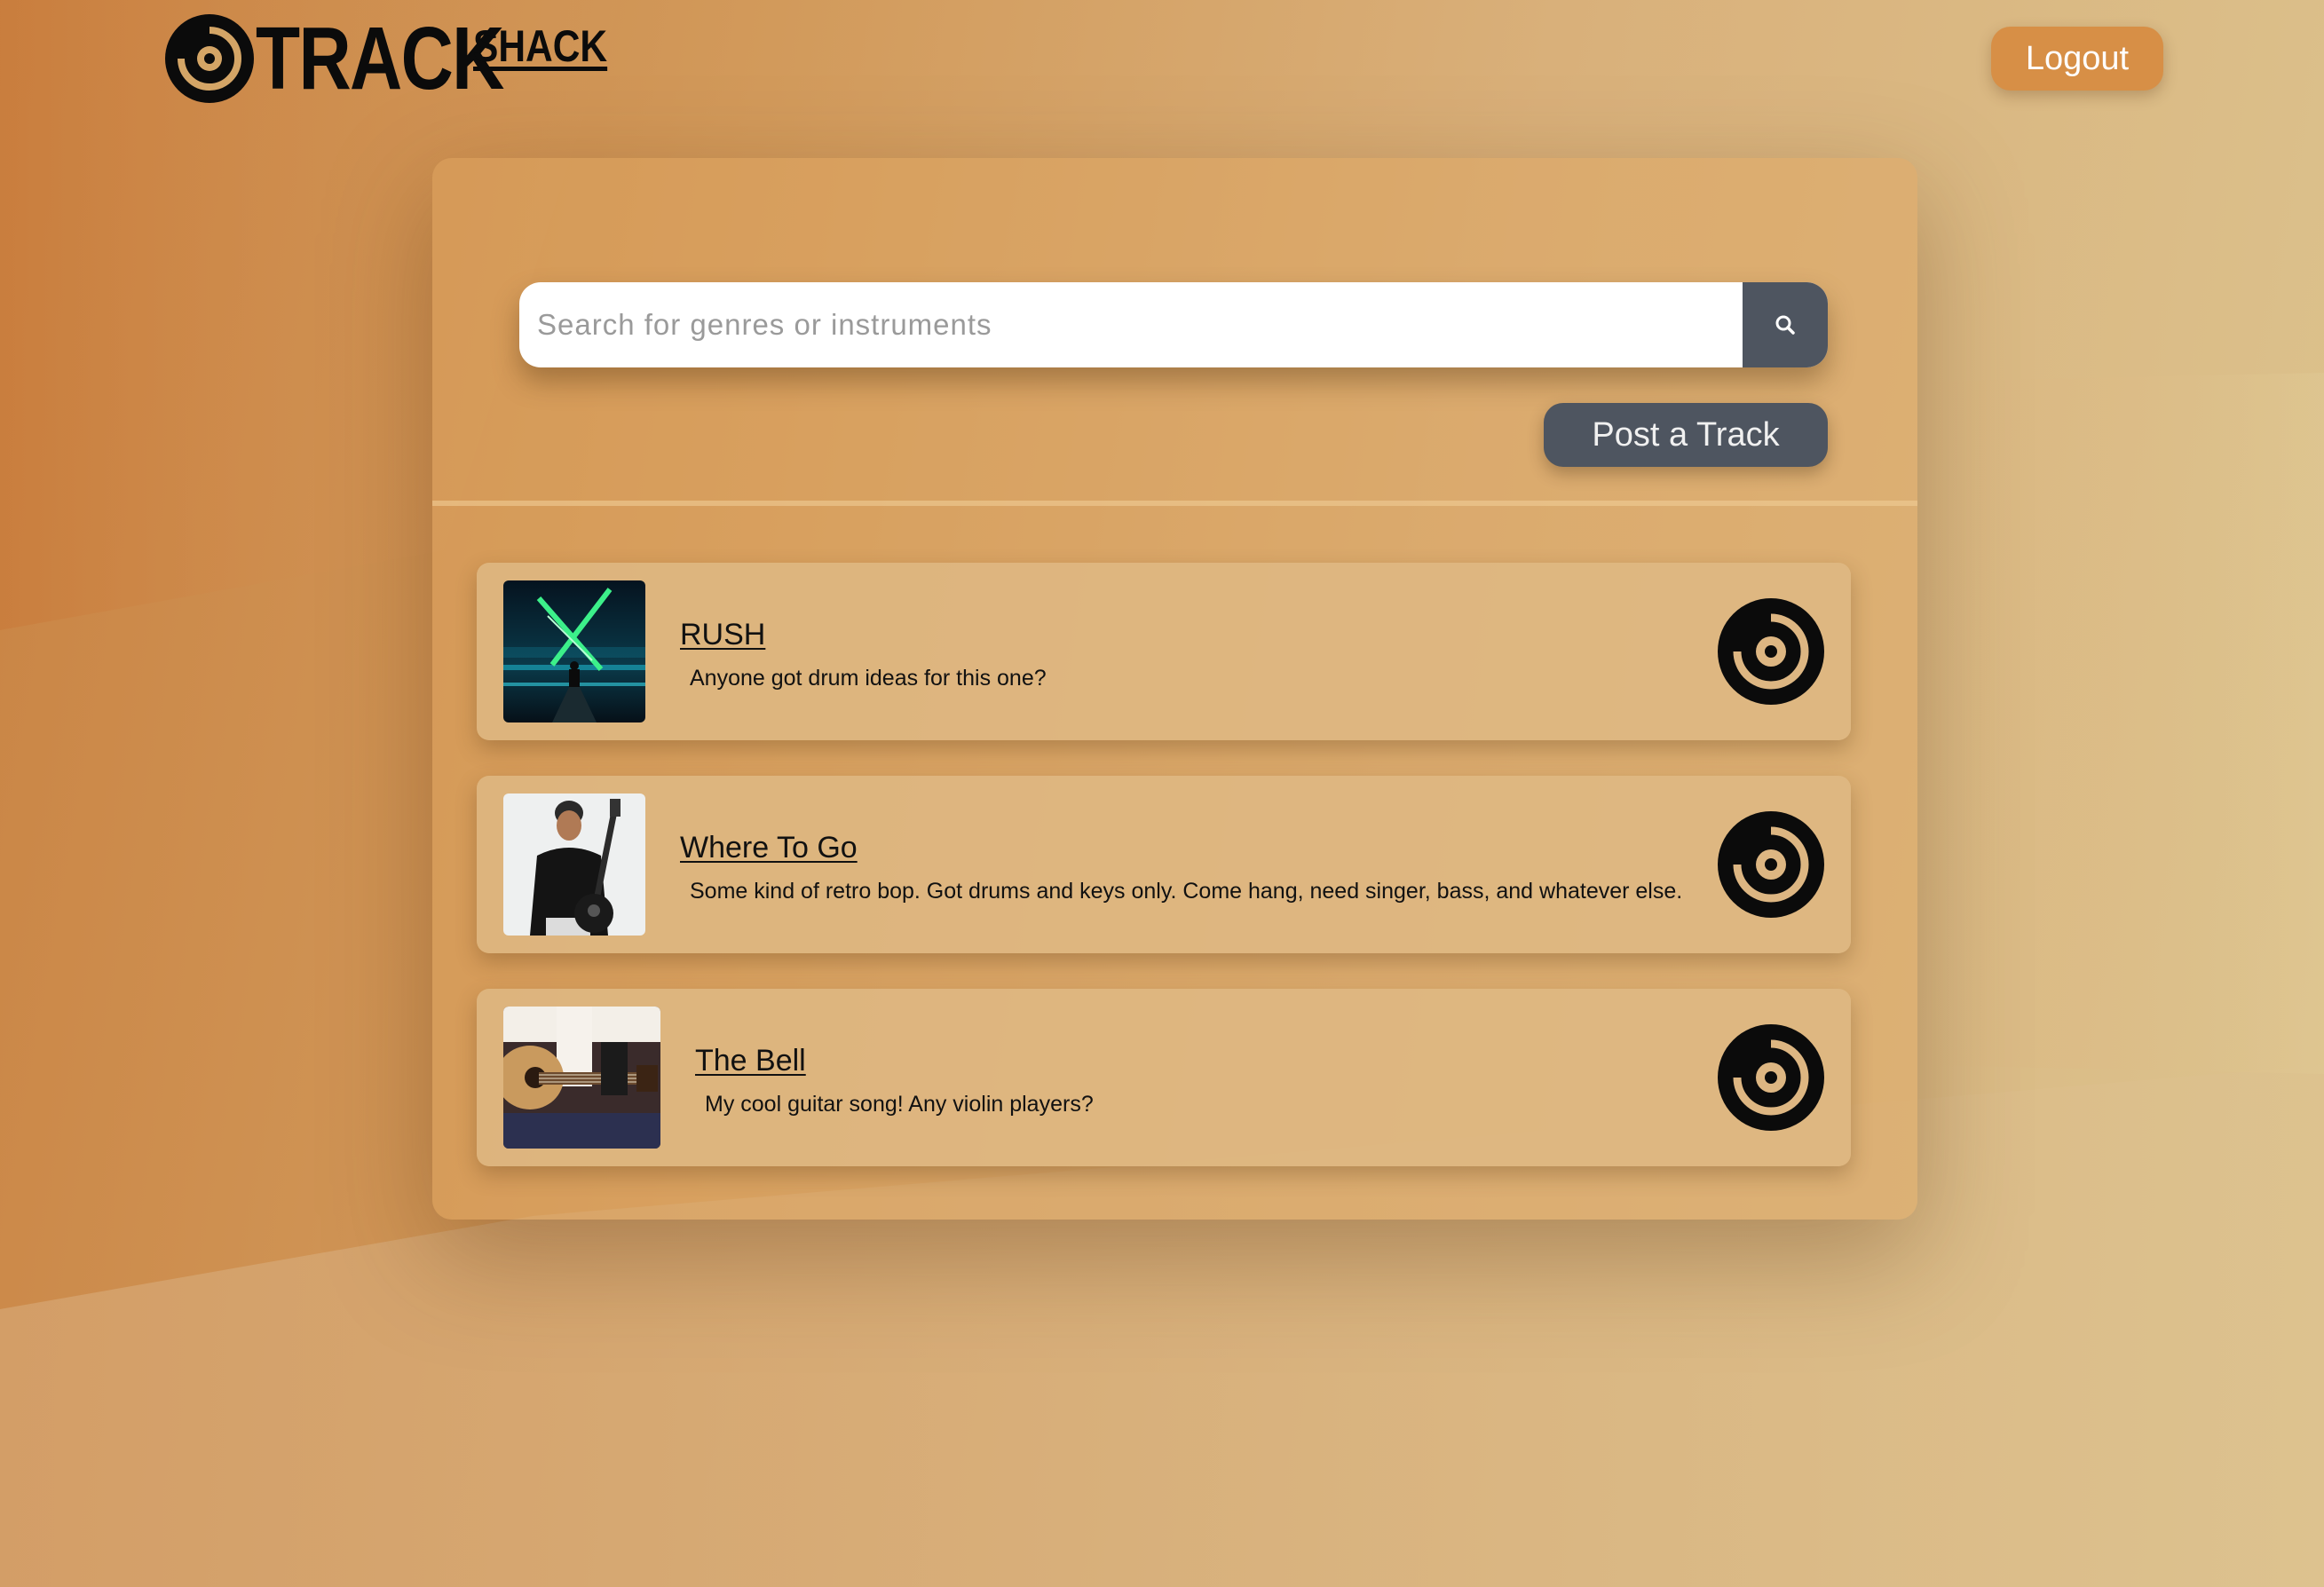 This screenshot has width=2324, height=1587. I want to click on track-thumbnail-guitarist, so click(574, 865).